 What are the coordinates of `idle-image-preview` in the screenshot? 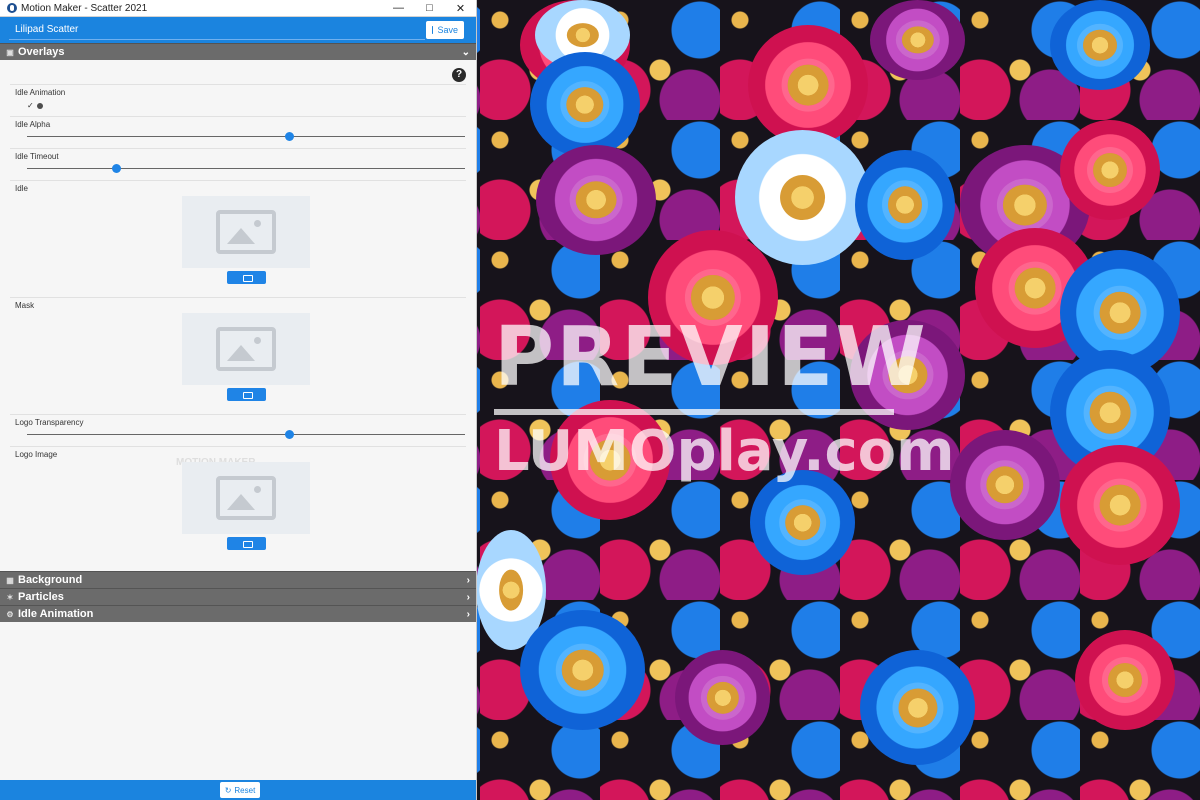 It's located at (246, 232).